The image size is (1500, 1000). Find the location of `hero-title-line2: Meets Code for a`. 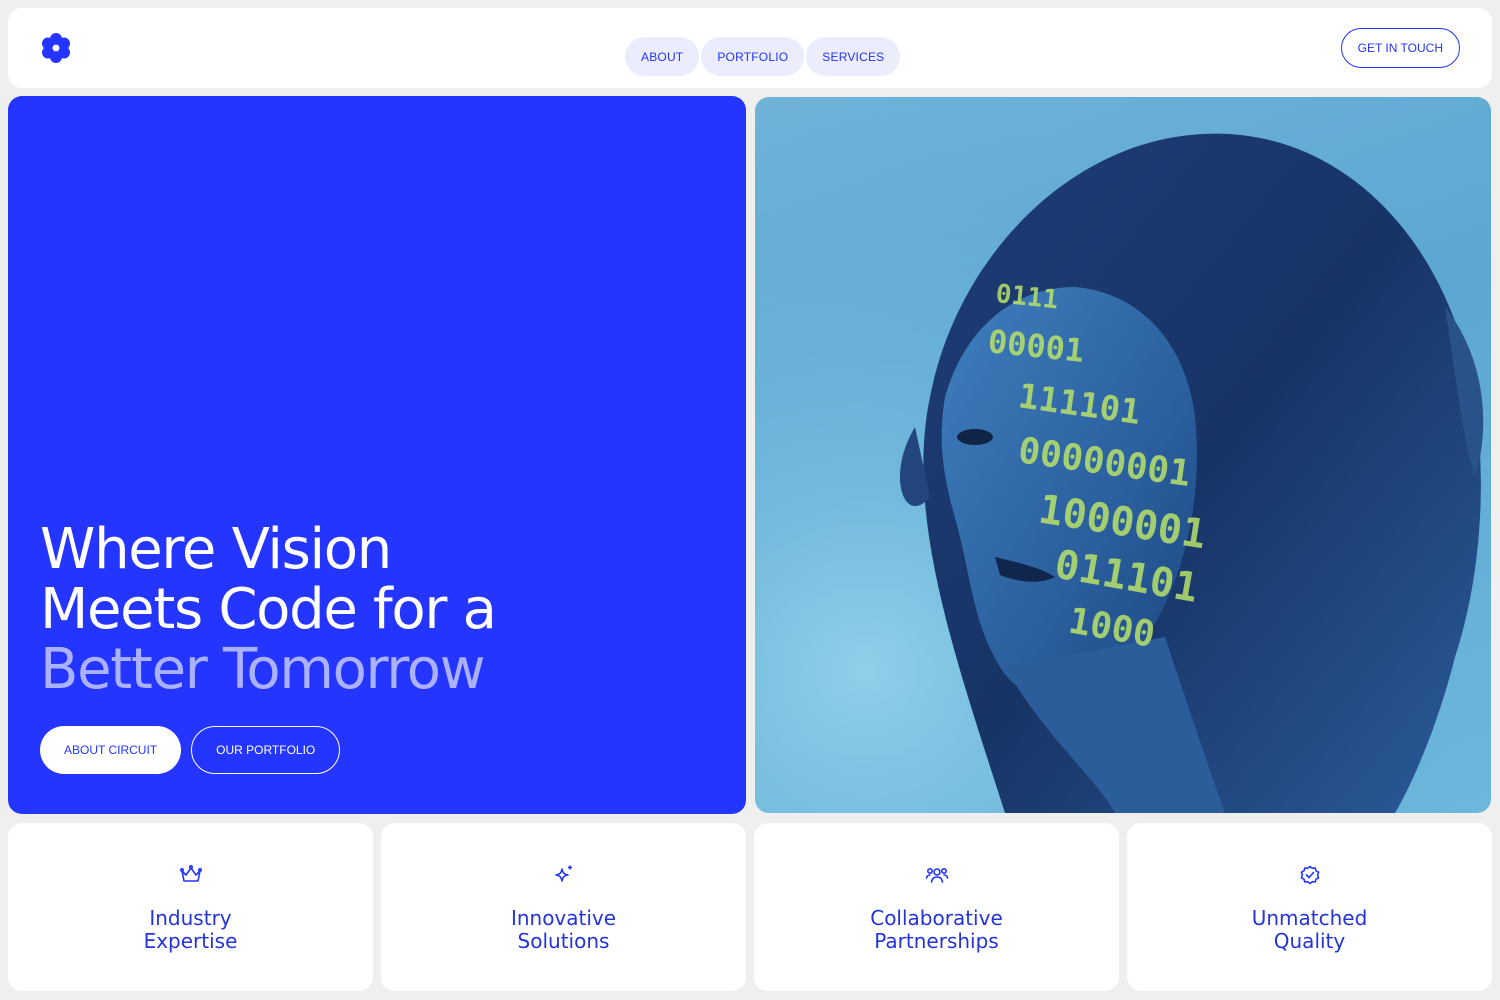

hero-title-line2: Meets Code for a is located at coordinates (268, 609).